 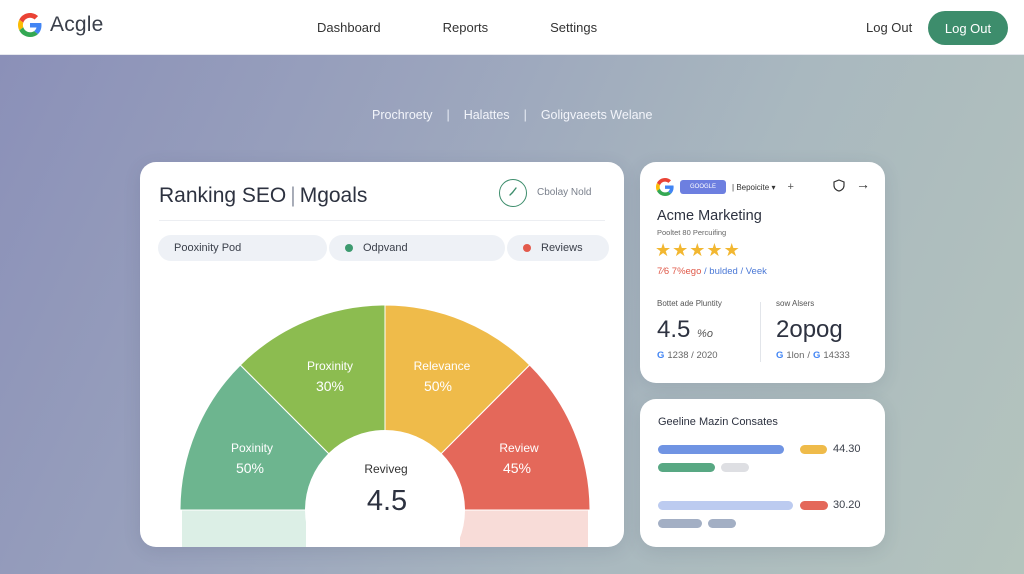 I want to click on star-rating: ★★★★★, so click(x=698, y=250).